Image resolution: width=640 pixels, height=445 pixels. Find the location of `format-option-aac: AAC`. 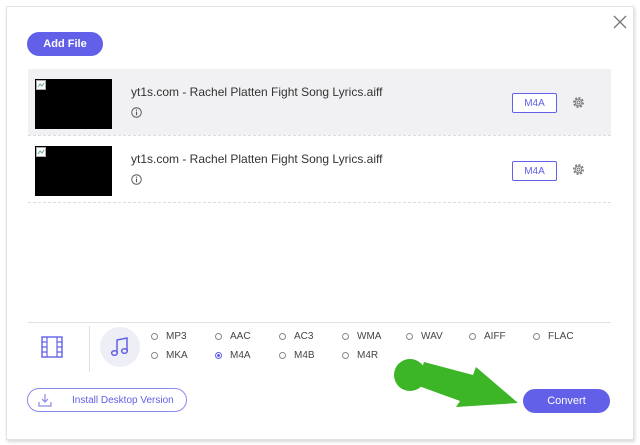

format-option-aac: AAC is located at coordinates (233, 336).